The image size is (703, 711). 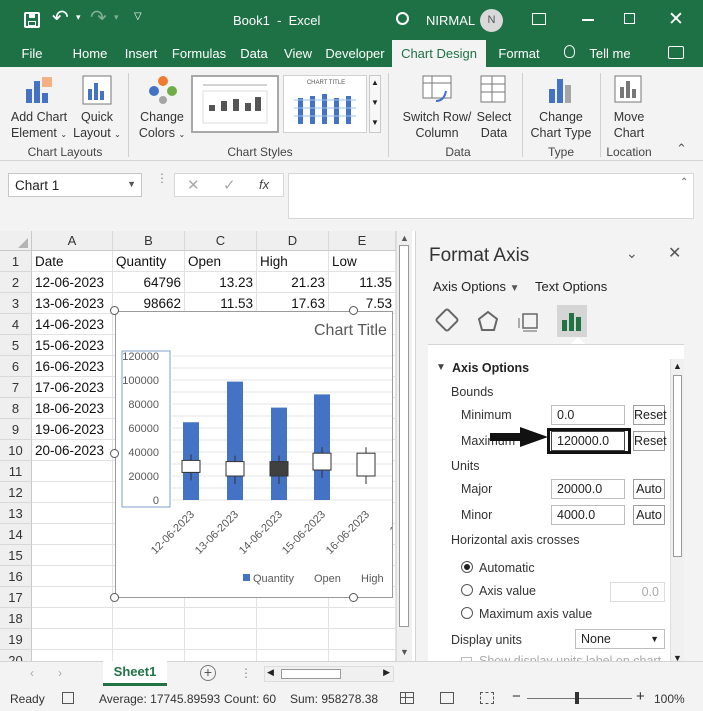 What do you see at coordinates (467, 567) in the screenshot?
I see `radio-automatic` at bounding box center [467, 567].